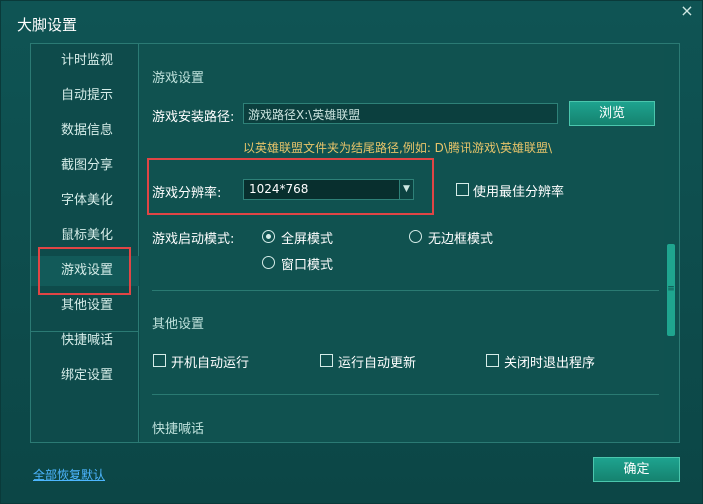 Image resolution: width=703 pixels, height=504 pixels. I want to click on install-path-label: 游戏安装路径:, so click(193, 117).